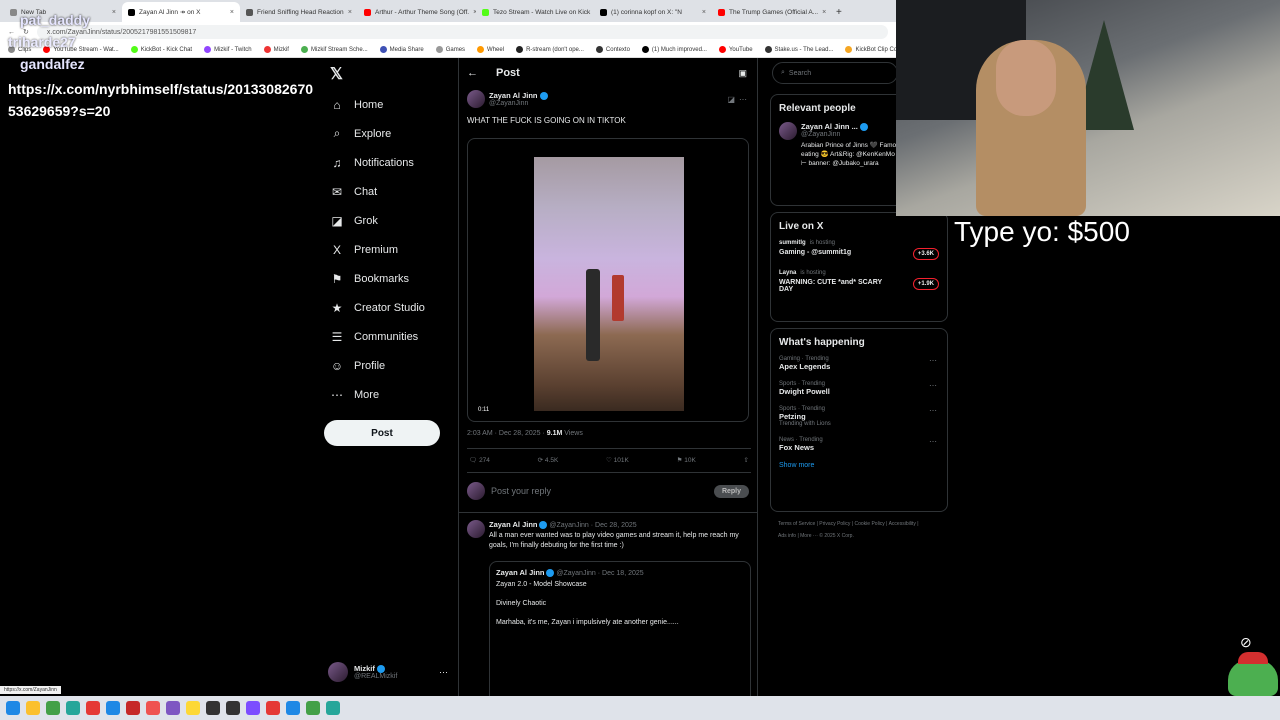 The width and height of the screenshot is (1280, 720). What do you see at coordinates (542, 12) in the screenshot?
I see `tab-label: Tezo Stream - Watch Live on Kick` at bounding box center [542, 12].